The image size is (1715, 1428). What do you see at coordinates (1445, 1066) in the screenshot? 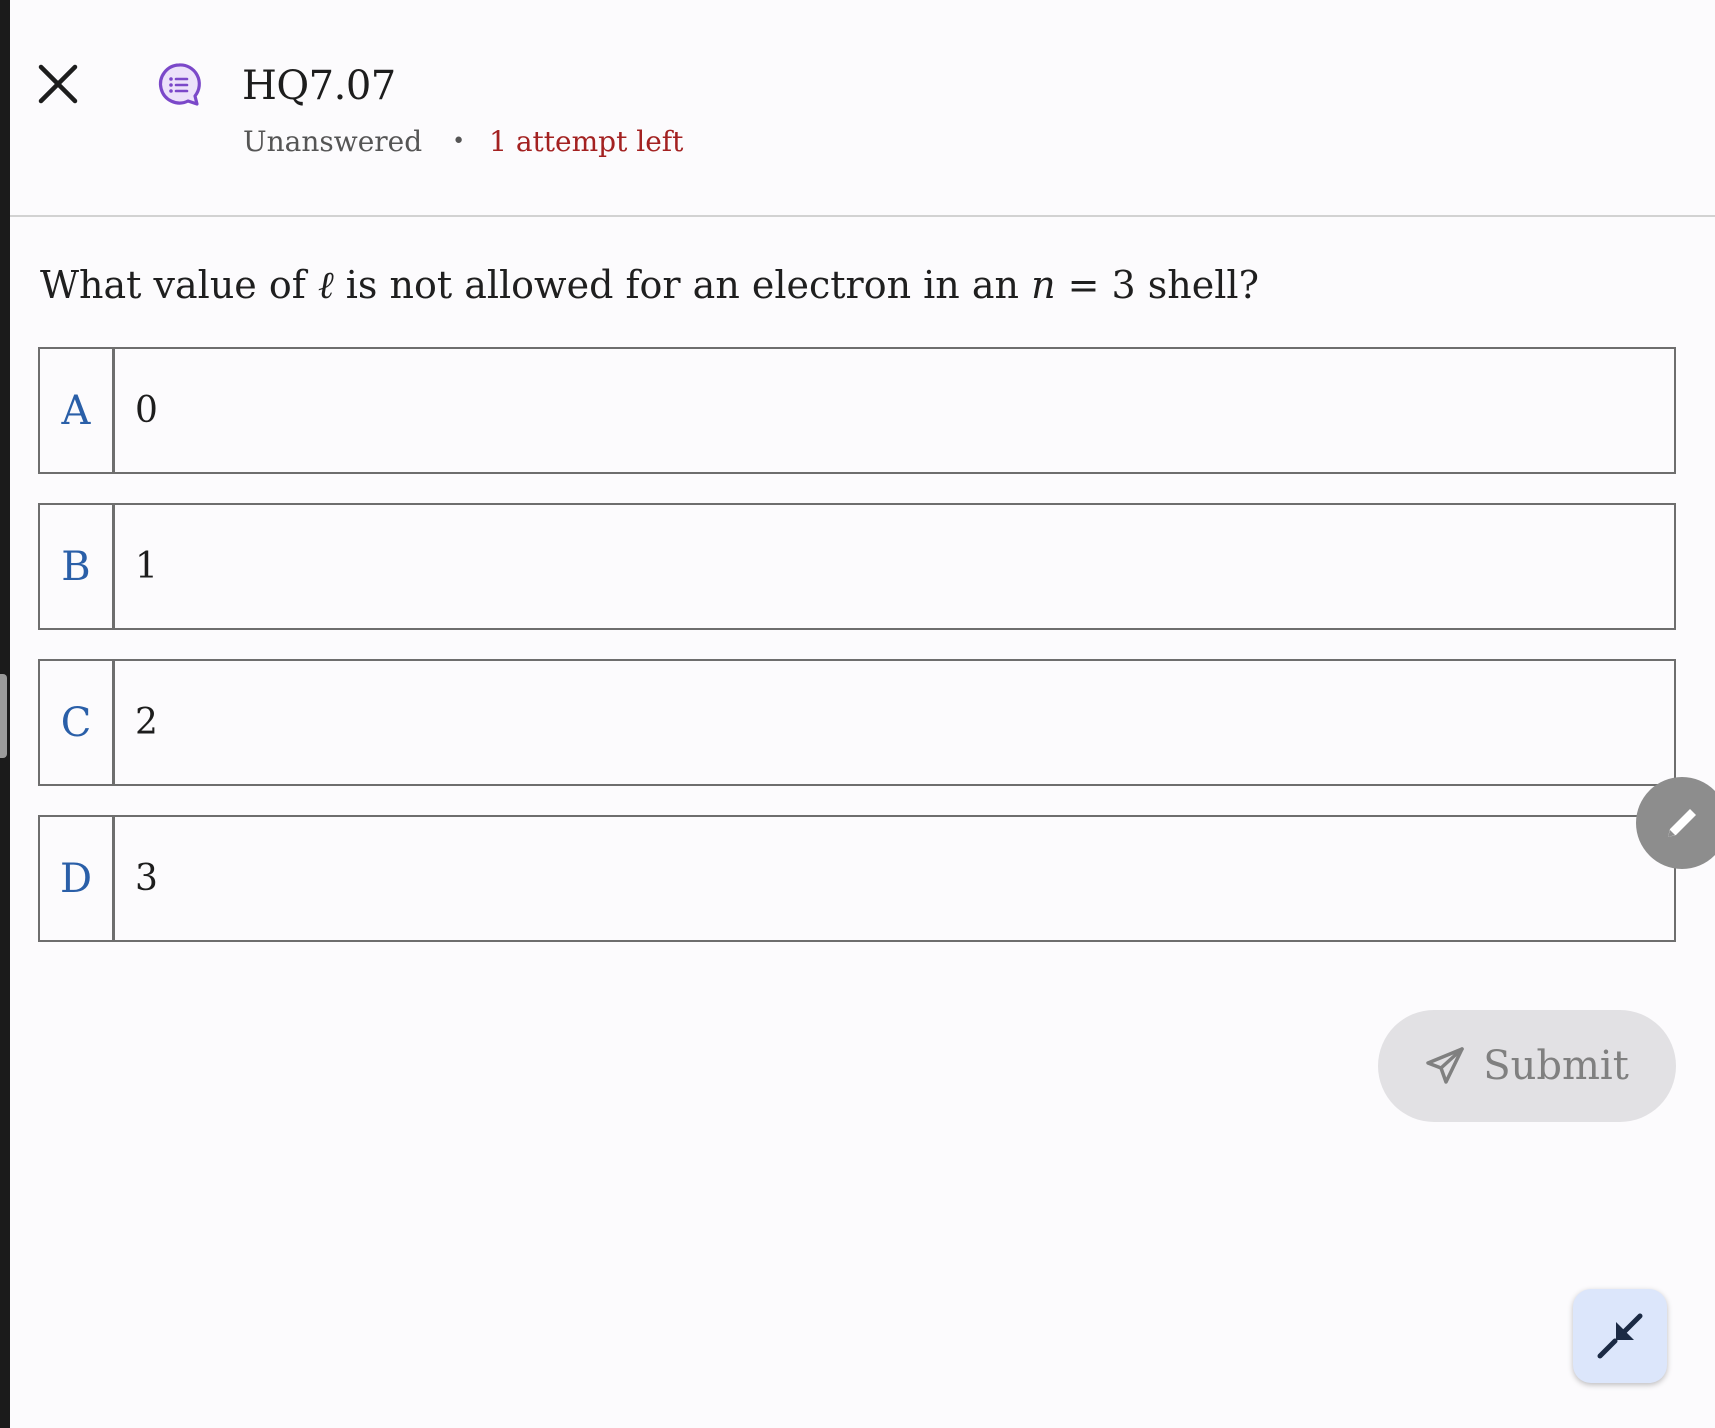
I see `send-icon` at bounding box center [1445, 1066].